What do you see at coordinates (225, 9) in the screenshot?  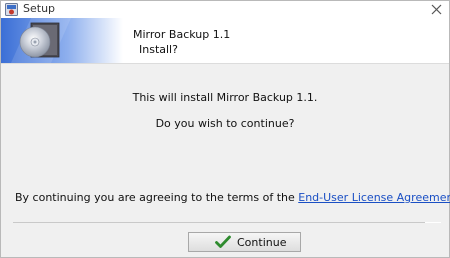 I see `title-bar: Setup` at bounding box center [225, 9].